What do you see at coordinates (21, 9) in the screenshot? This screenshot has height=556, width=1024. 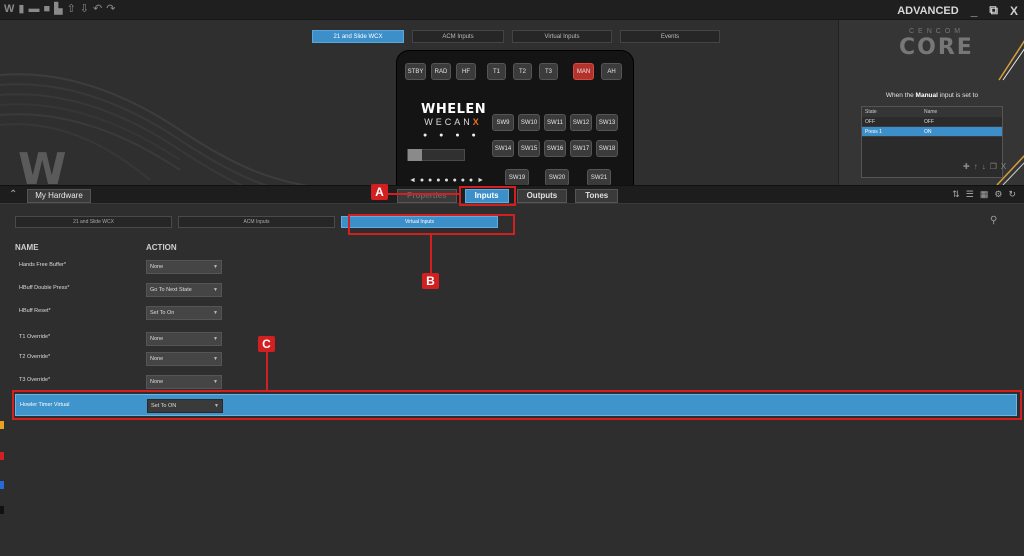 I see `bookmark-icon: ▮` at bounding box center [21, 9].